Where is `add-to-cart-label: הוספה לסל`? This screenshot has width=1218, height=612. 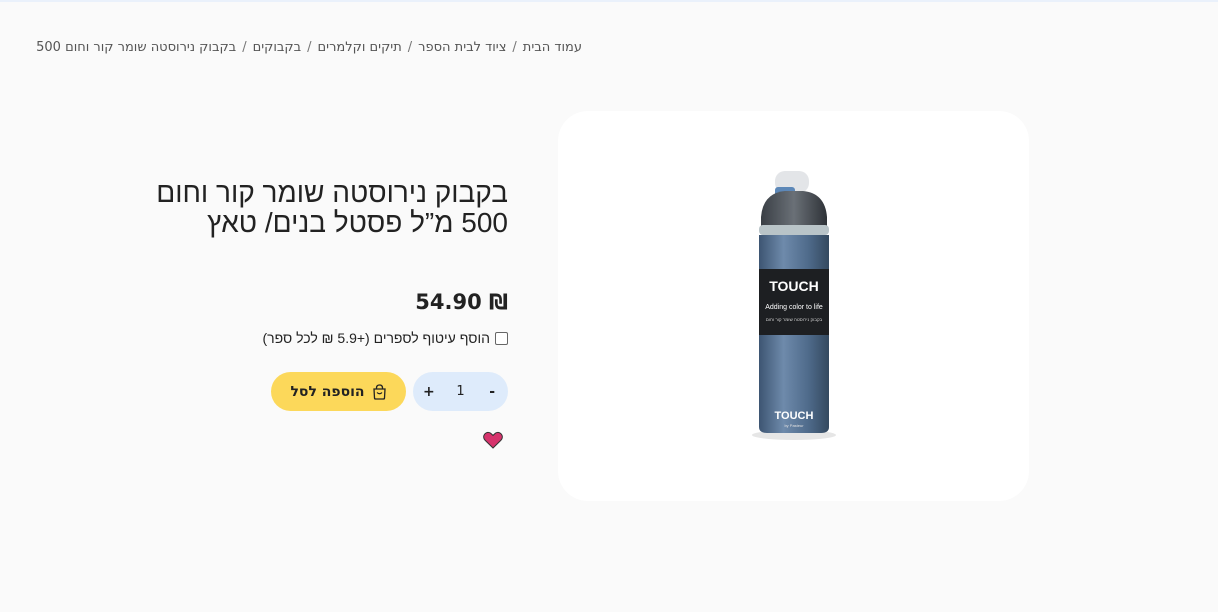
add-to-cart-label: הוספה לסל is located at coordinates (327, 391).